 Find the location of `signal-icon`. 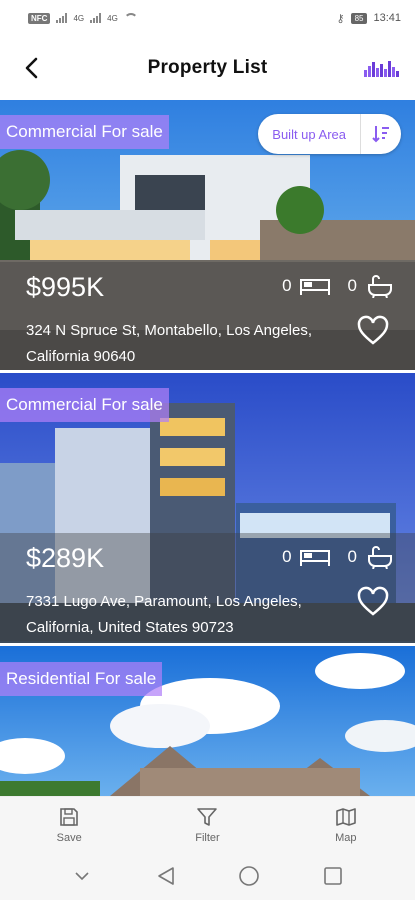

signal-icon is located at coordinates (62, 18).